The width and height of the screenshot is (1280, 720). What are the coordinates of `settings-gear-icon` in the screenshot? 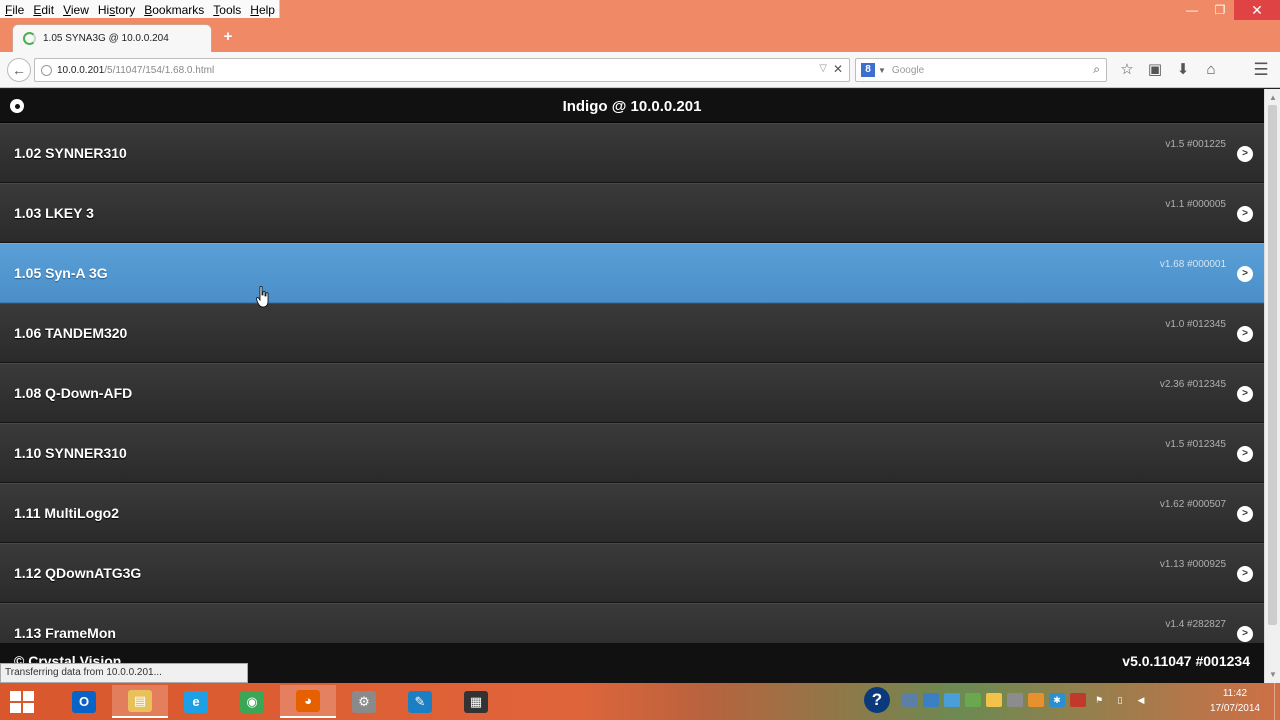 It's located at (17, 106).